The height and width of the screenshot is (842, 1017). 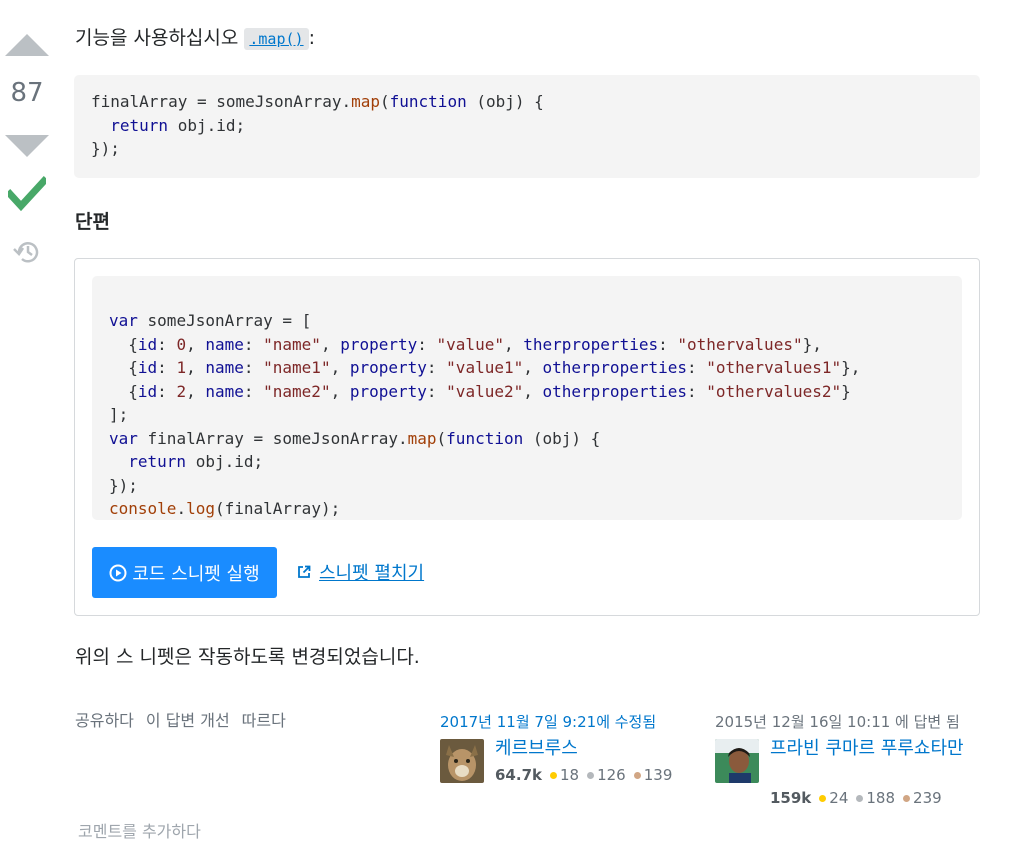 What do you see at coordinates (27, 194) in the screenshot?
I see `accepted-check-icon` at bounding box center [27, 194].